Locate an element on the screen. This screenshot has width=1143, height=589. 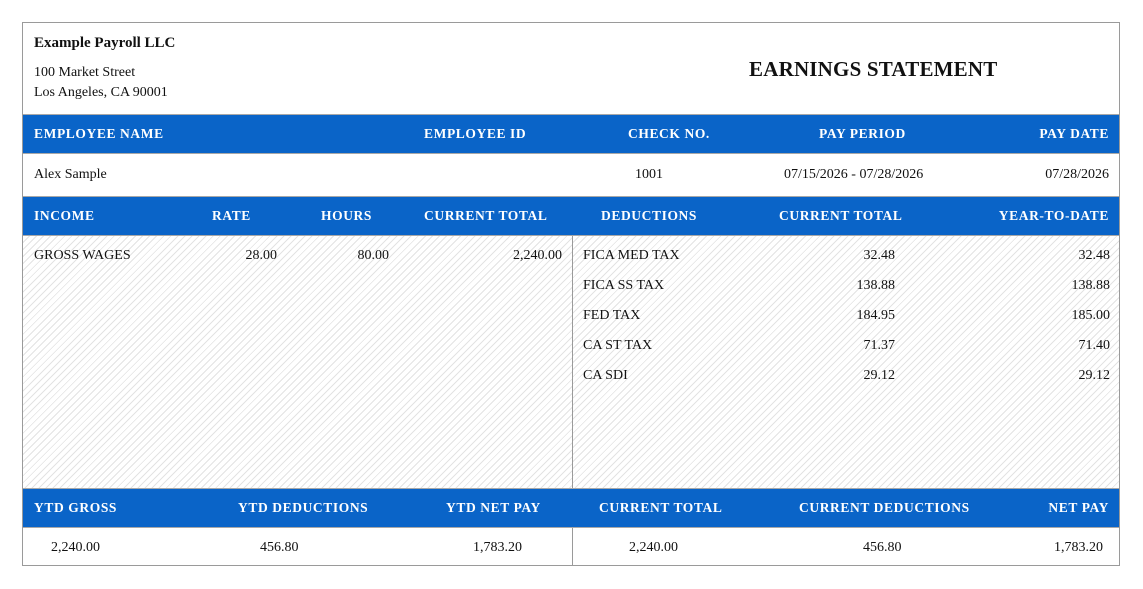
deduction-label: FICA MED TAX is located at coordinates (631, 255).